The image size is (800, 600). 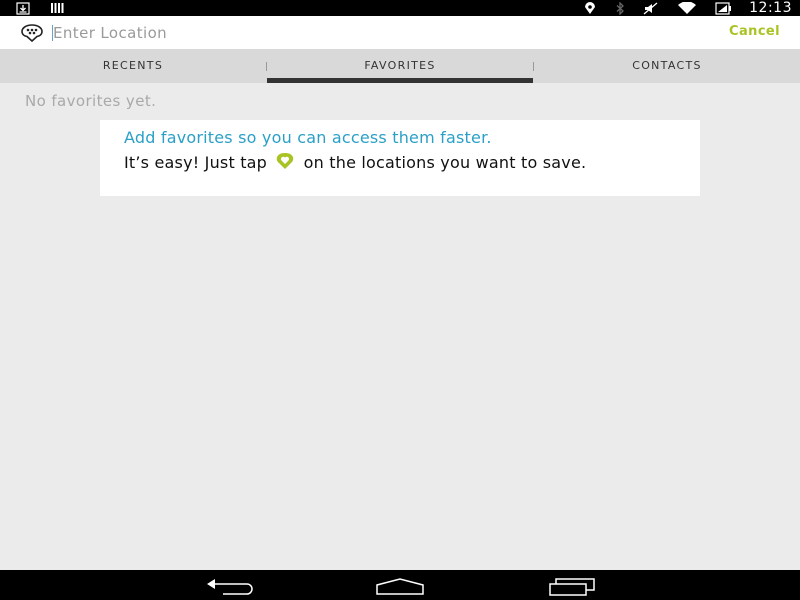 I want to click on battery-icon, so click(x=723, y=8).